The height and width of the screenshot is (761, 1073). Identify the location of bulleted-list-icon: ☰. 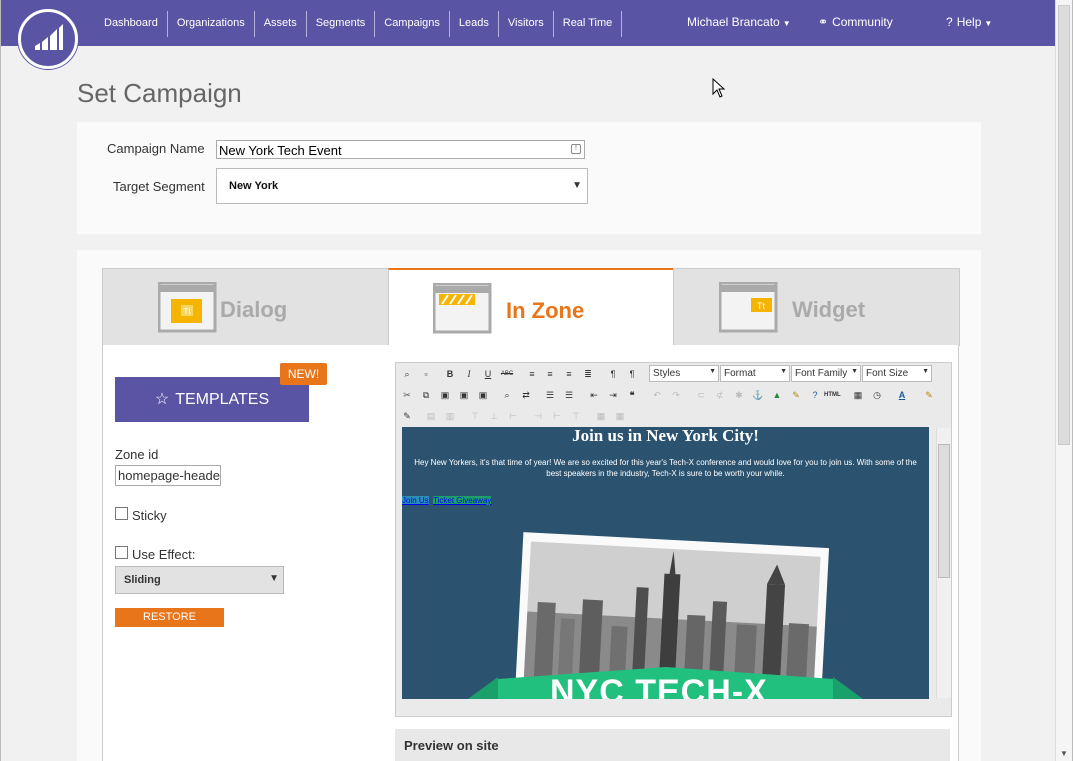
(550, 395).